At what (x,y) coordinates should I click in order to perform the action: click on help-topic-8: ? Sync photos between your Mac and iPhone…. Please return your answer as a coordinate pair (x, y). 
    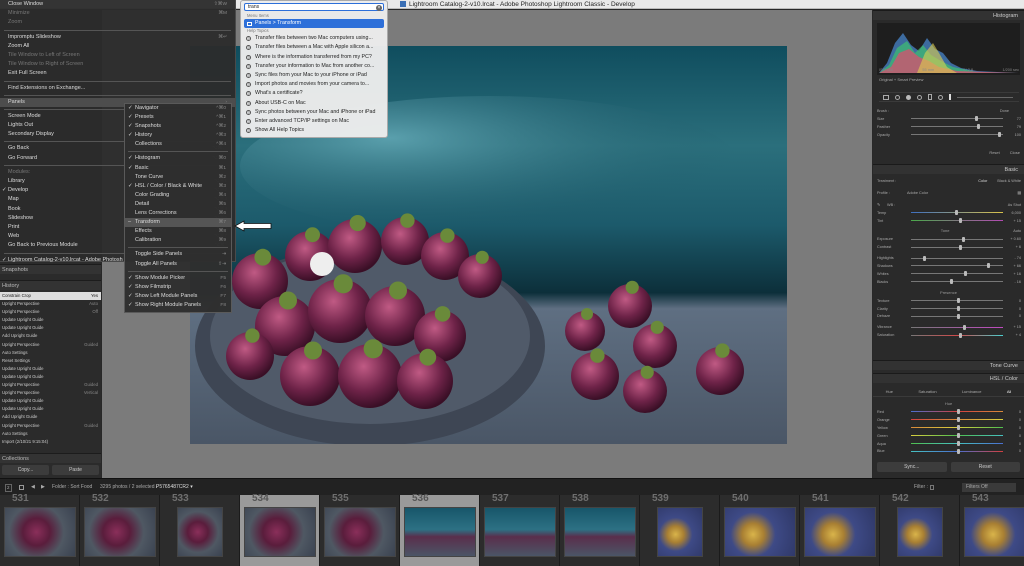
    Looking at the image, I should click on (314, 112).